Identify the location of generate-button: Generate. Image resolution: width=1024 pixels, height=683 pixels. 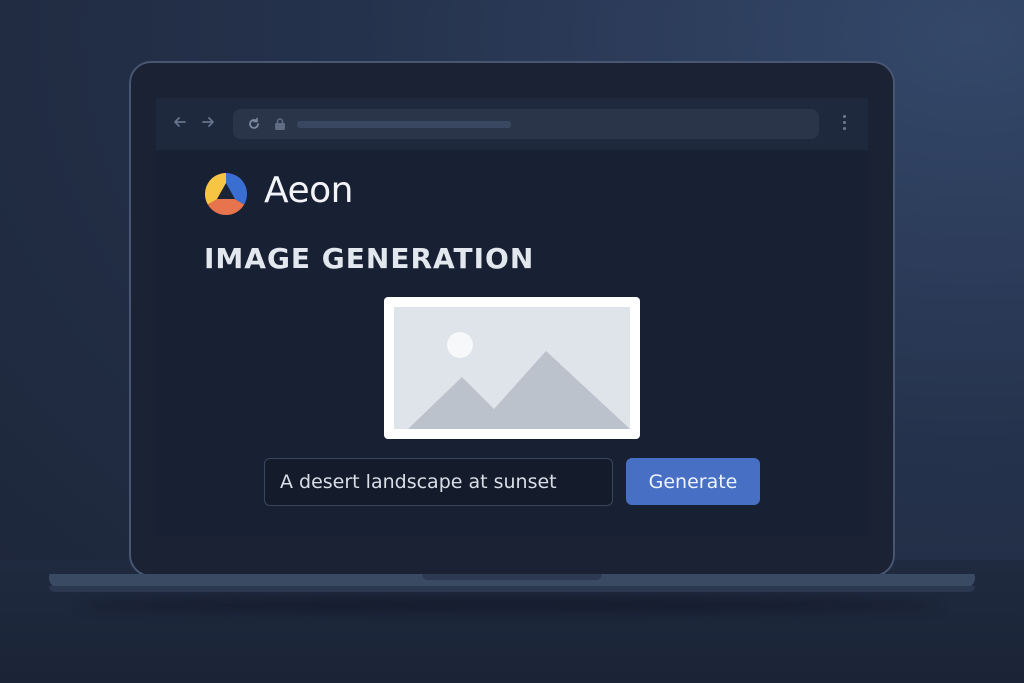
(693, 481).